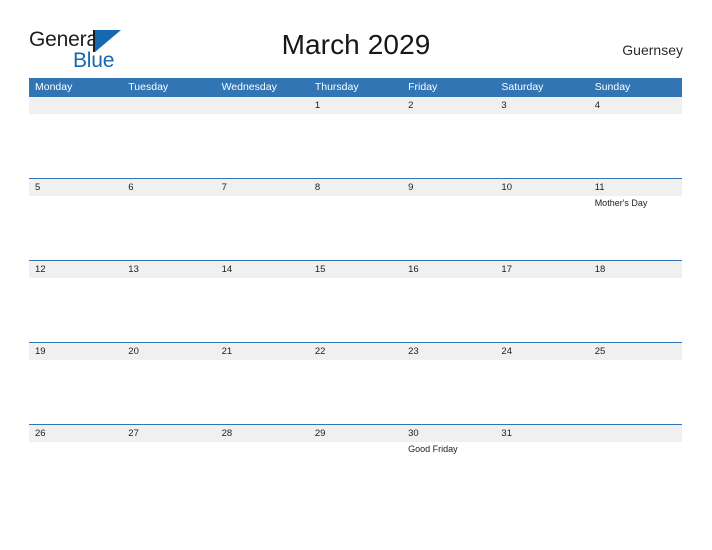 Image resolution: width=712 pixels, height=550 pixels. I want to click on day-number: 18, so click(600, 269).